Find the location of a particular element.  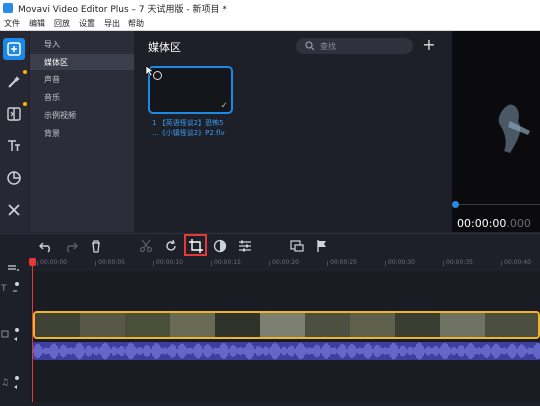

rotate-button is located at coordinates (171, 246).